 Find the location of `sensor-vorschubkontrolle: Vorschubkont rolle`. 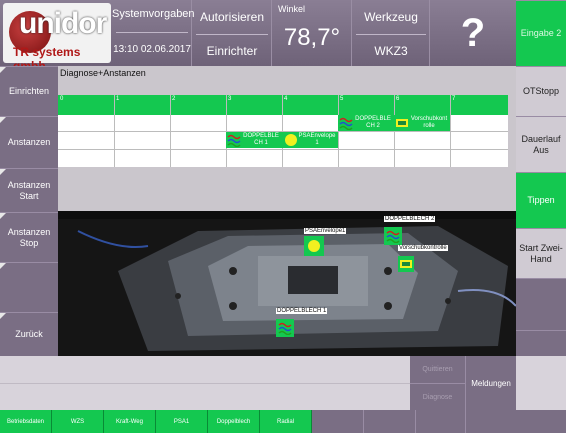

sensor-vorschubkontrolle: Vorschubkont rolle is located at coordinates (422, 123).